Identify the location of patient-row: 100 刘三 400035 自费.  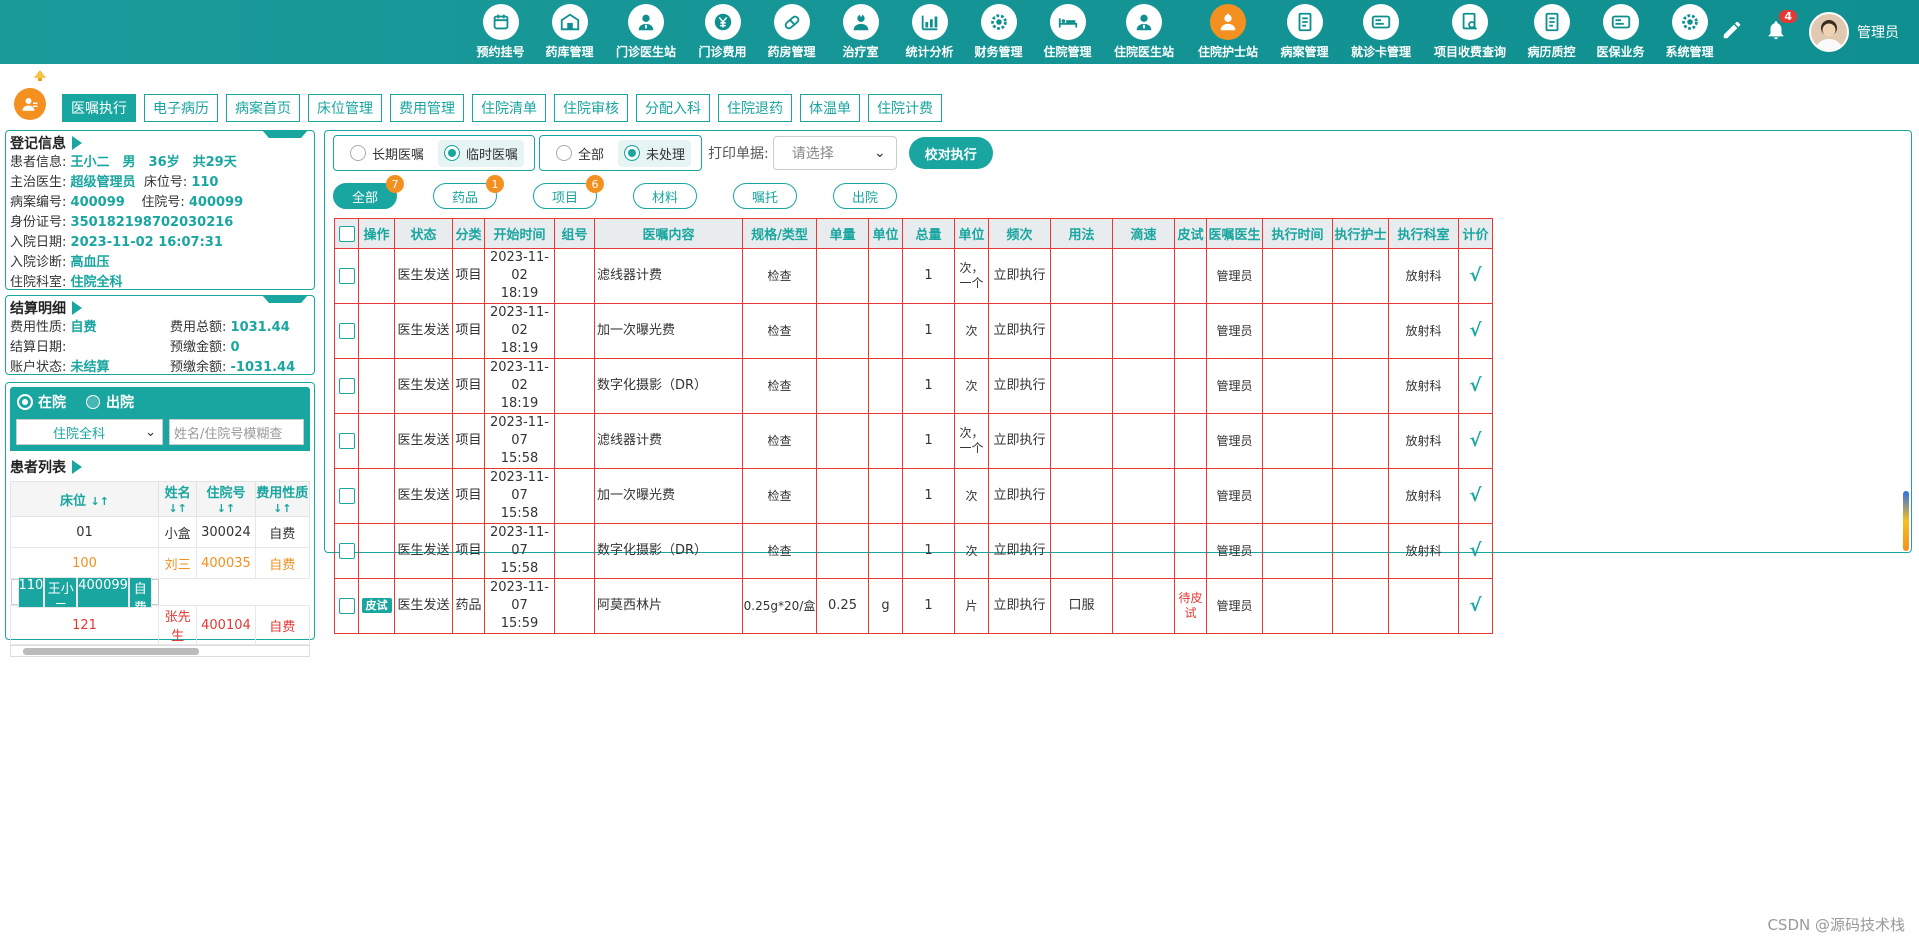
(160, 563).